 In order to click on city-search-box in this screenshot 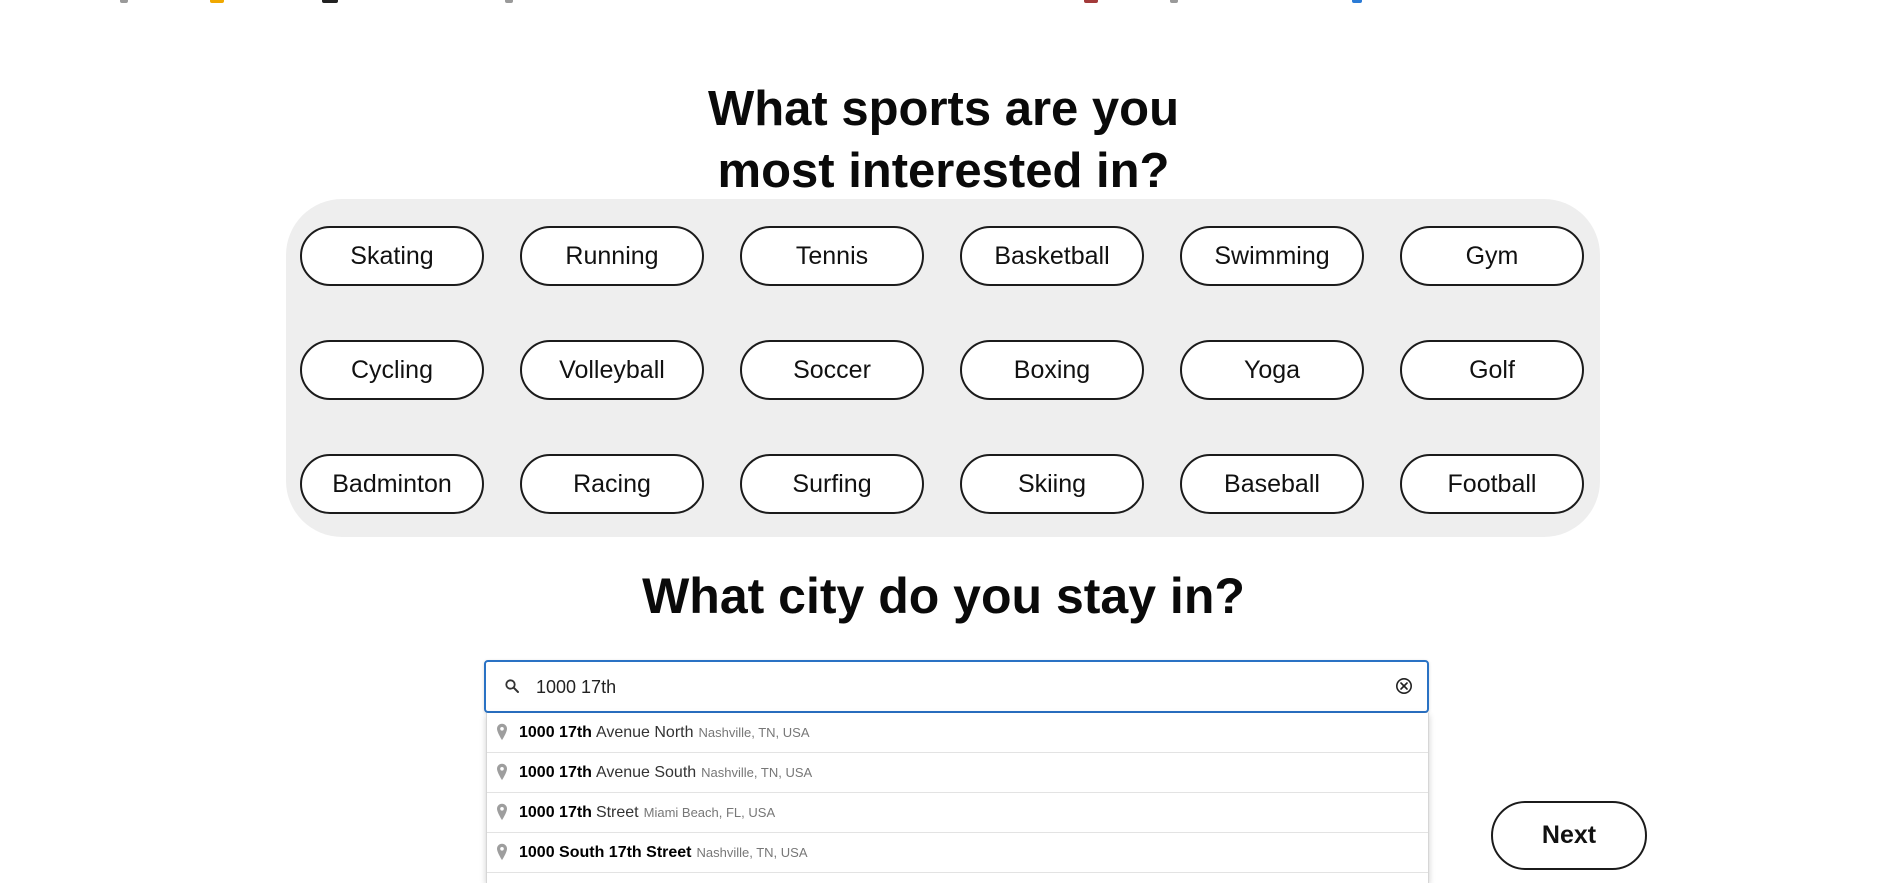, I will do `click(956, 686)`.